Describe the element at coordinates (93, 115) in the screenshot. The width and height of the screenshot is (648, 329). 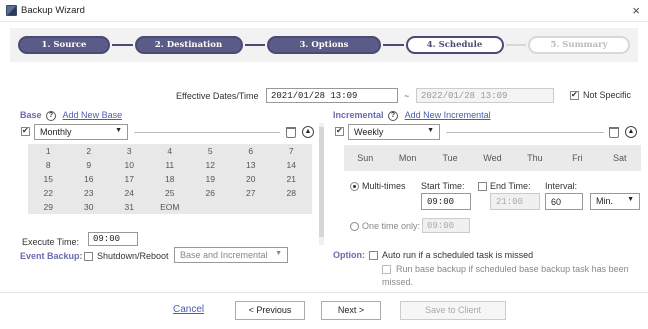
I see `add-new-base-link: Add New Base` at that location.